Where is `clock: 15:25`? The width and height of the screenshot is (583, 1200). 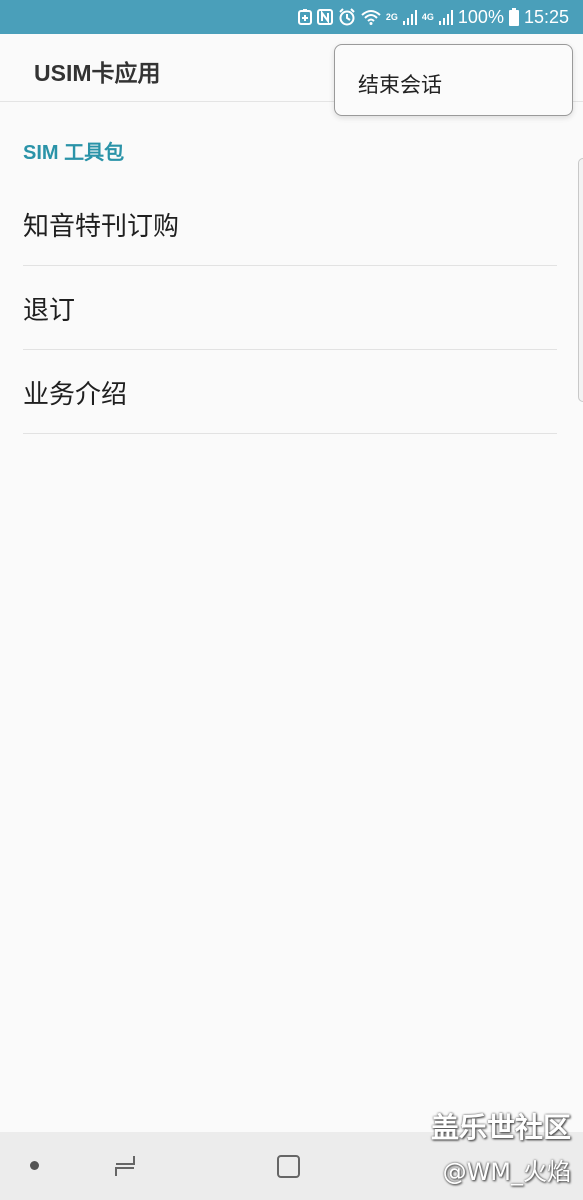
clock: 15:25 is located at coordinates (546, 16).